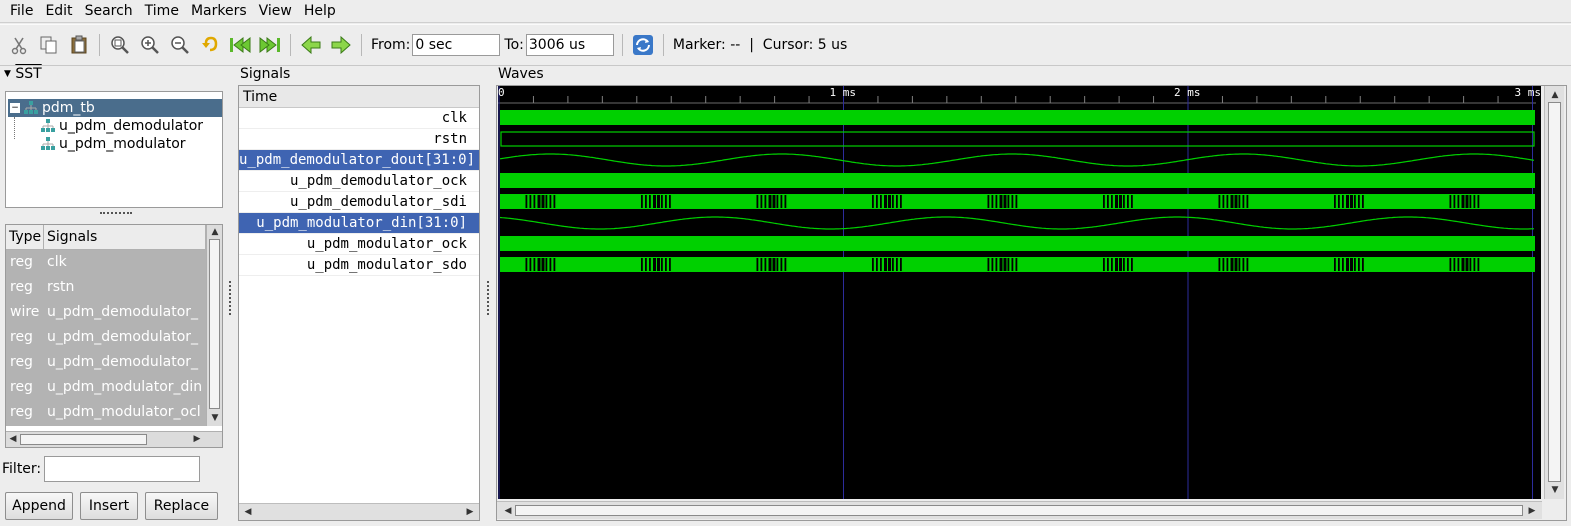 This screenshot has width=1571, height=526. Describe the element at coordinates (521, 74) in the screenshot. I see `waves-title: Waves` at that location.